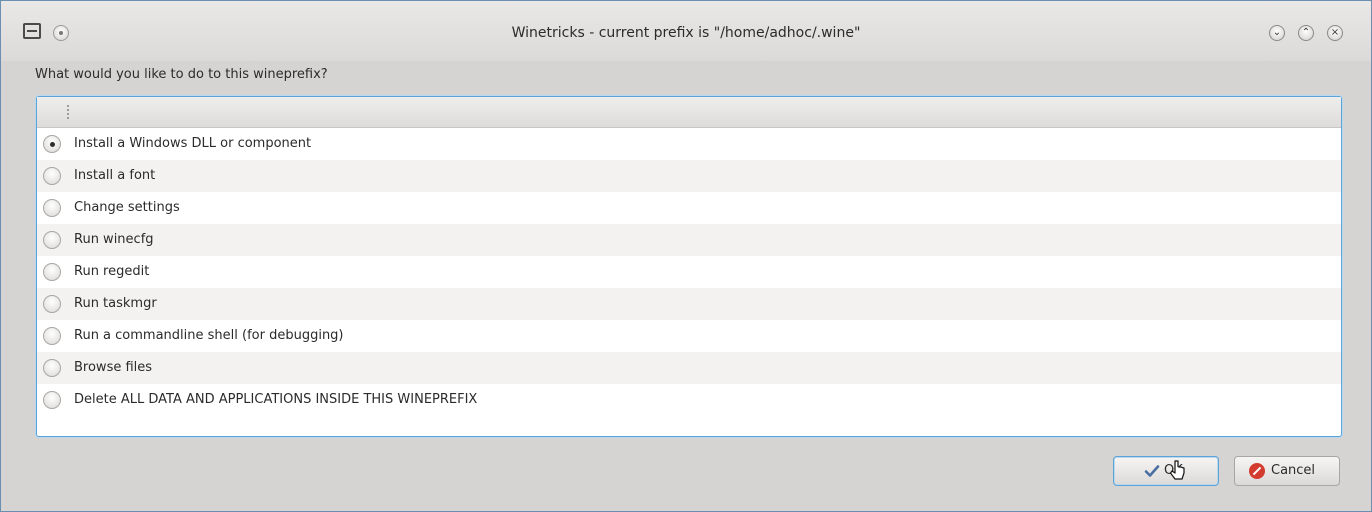  What do you see at coordinates (689, 336) in the screenshot?
I see `option-row: Run a commandline shell (for debugging)` at bounding box center [689, 336].